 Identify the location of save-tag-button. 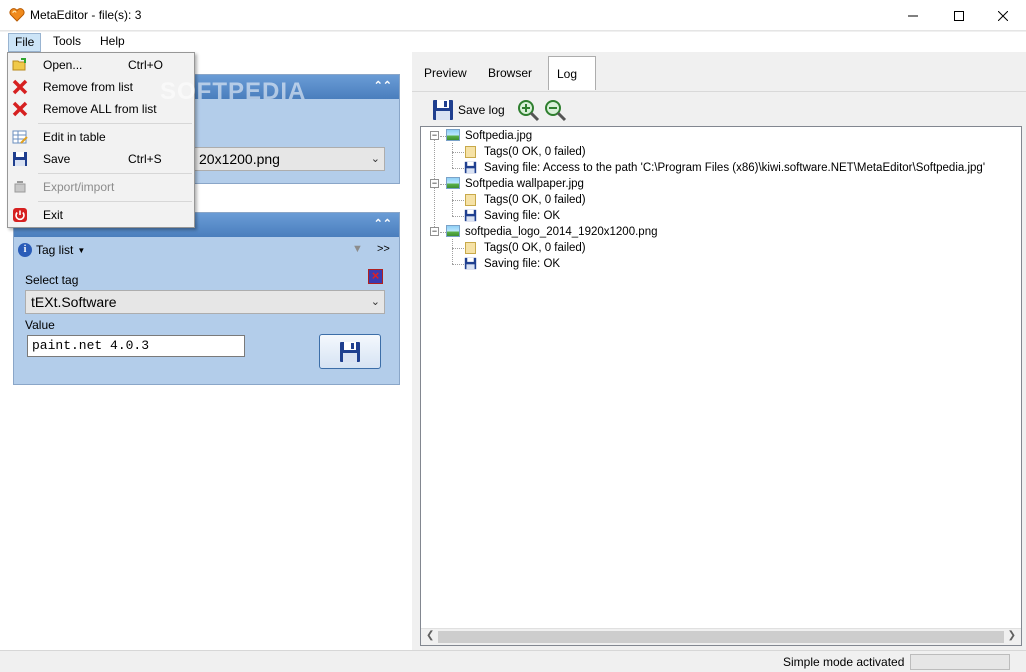
(350, 351).